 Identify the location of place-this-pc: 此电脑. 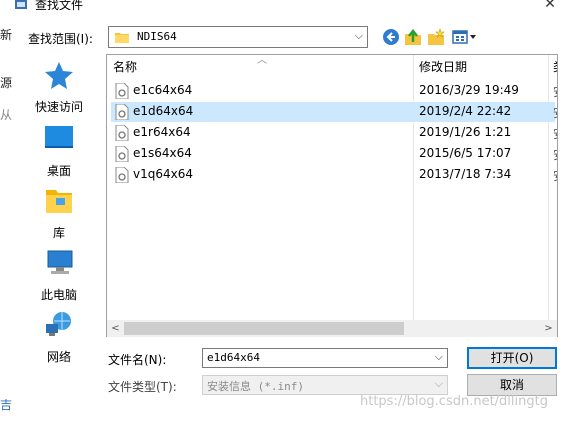
(59, 277).